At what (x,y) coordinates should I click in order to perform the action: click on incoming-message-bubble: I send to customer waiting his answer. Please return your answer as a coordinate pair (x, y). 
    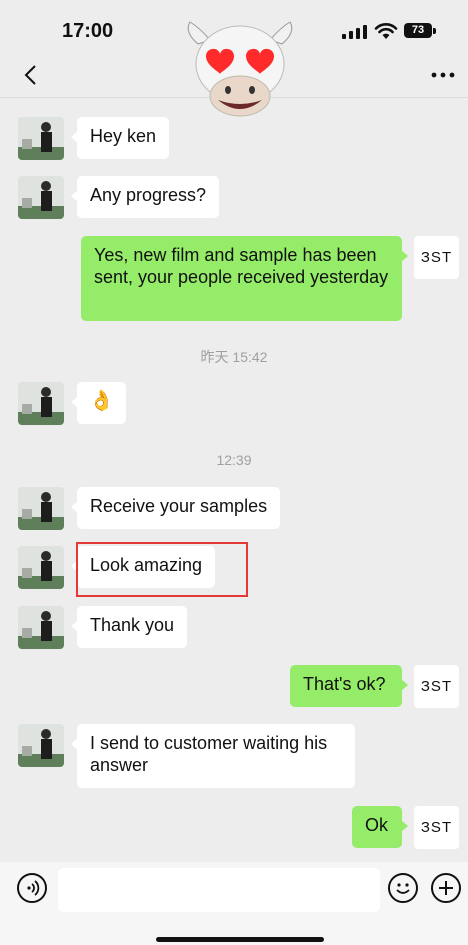
    Looking at the image, I should click on (213, 756).